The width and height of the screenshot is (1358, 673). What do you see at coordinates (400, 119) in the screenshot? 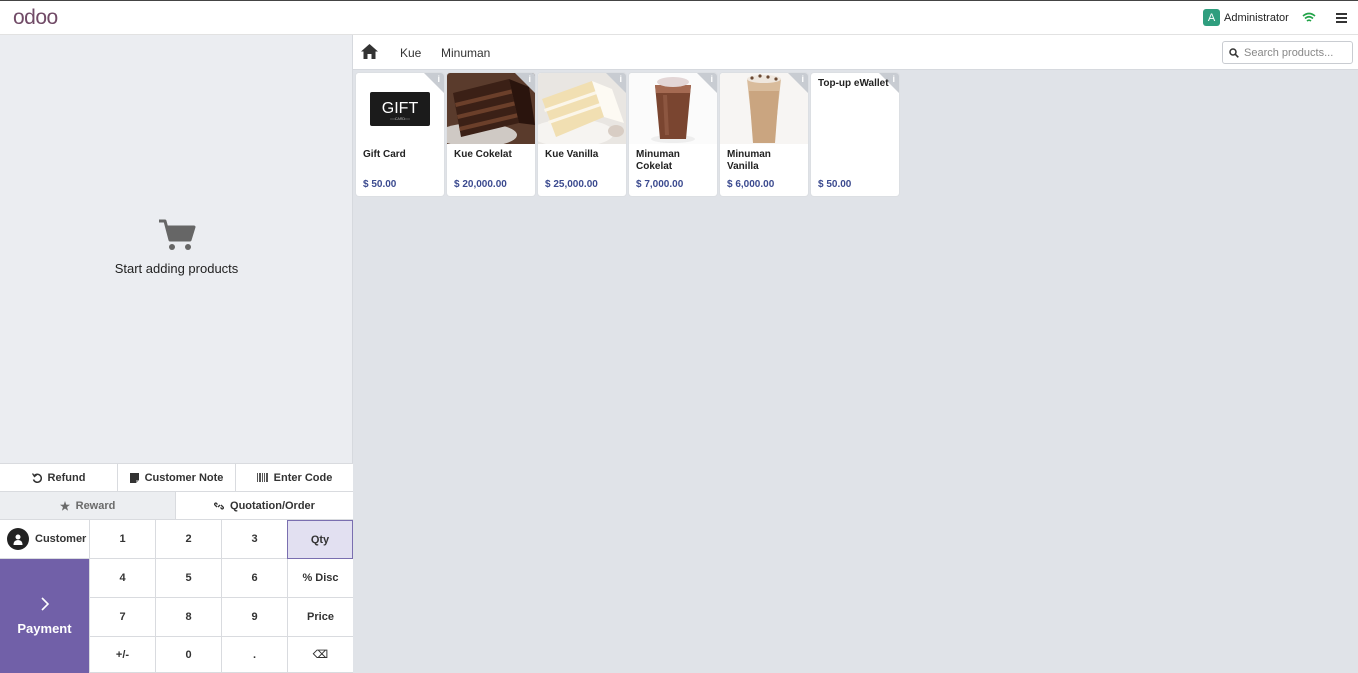
I see `svg-text: CARD` at bounding box center [400, 119].